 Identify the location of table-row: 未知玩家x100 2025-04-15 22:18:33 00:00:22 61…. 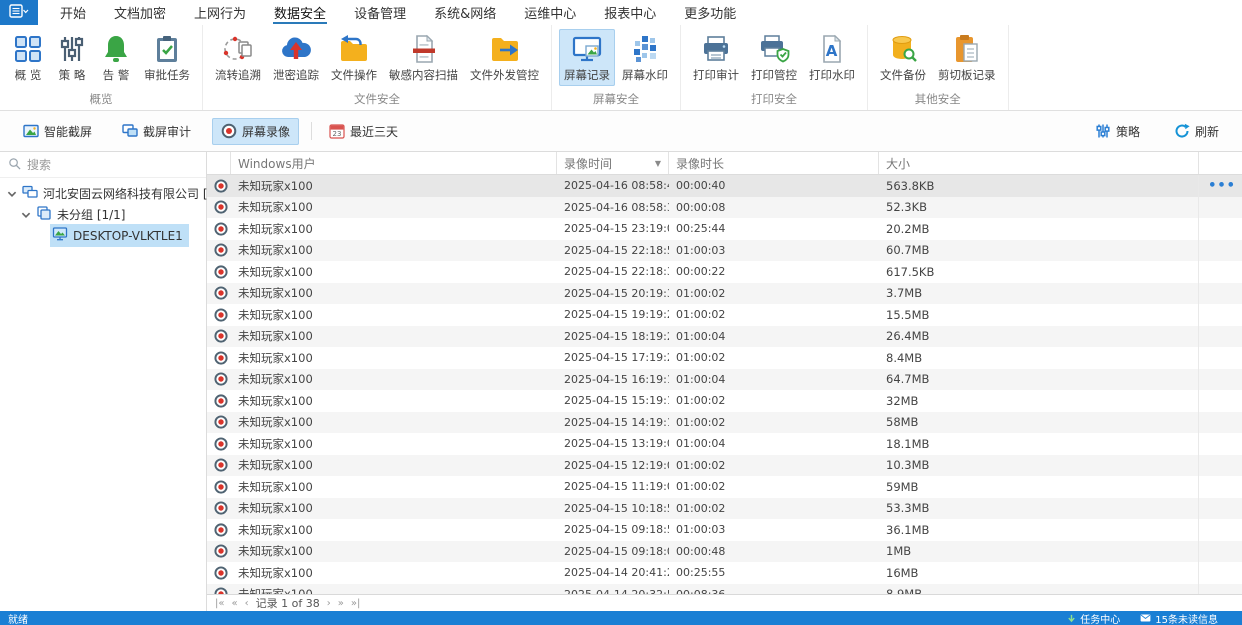
(724, 272).